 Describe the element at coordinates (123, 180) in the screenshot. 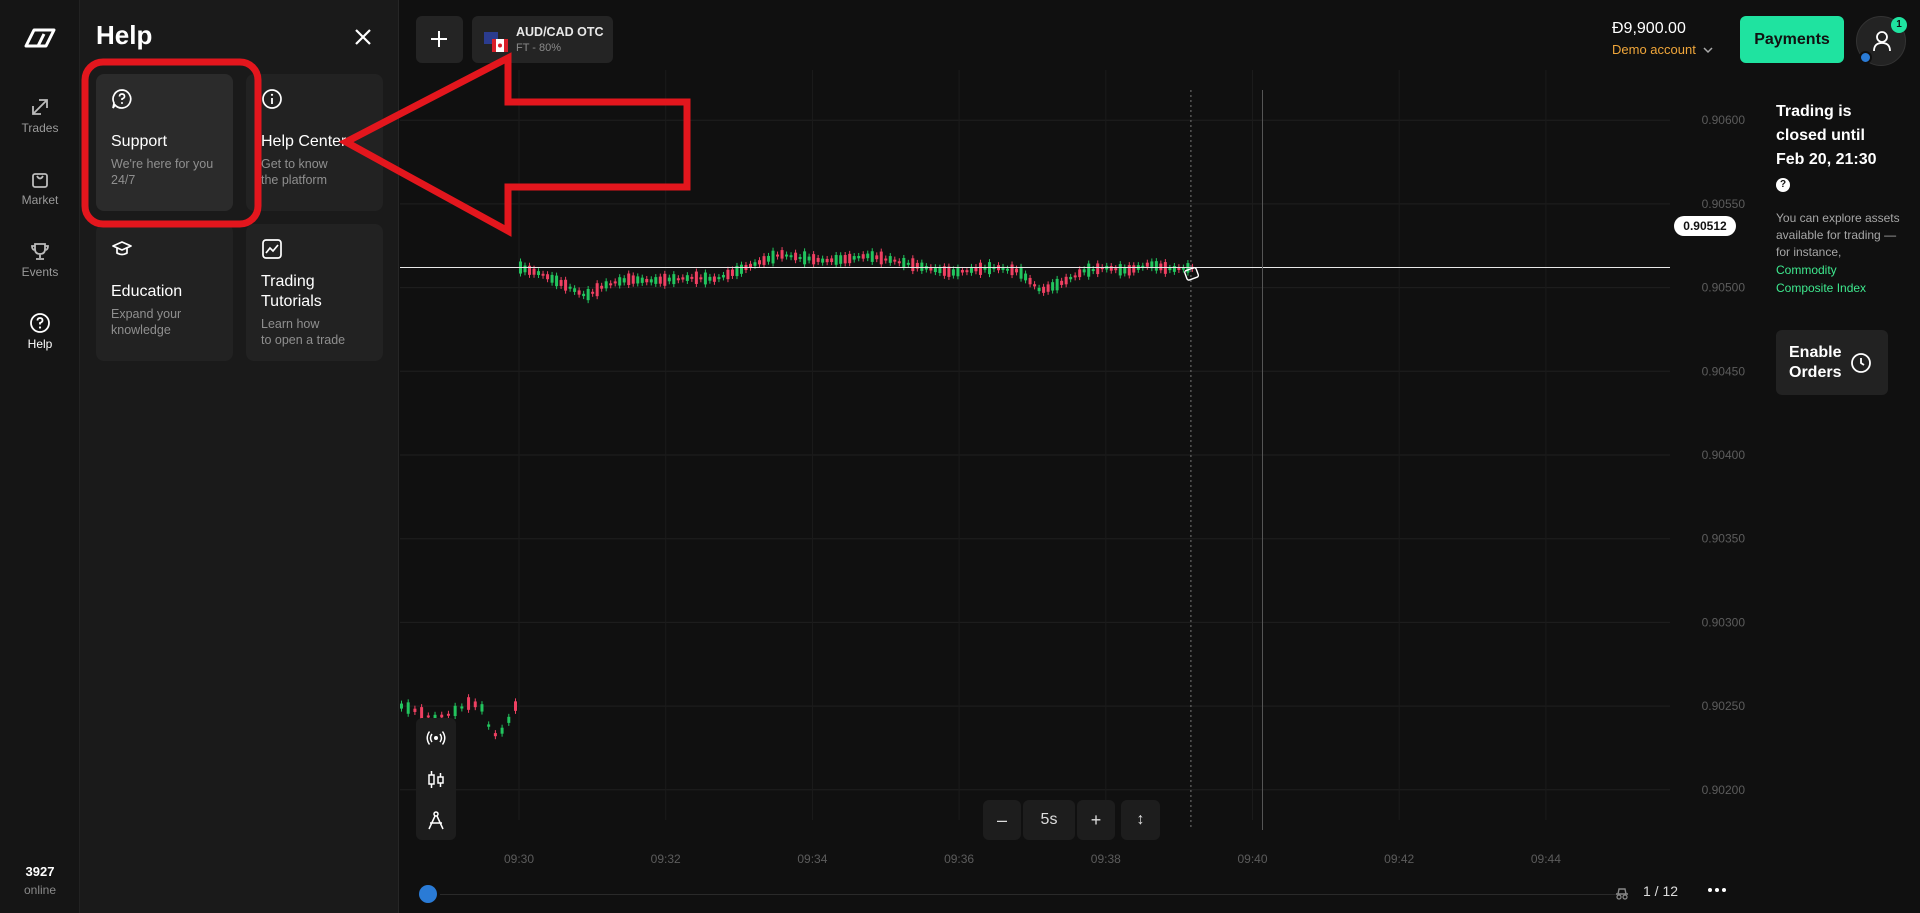

I see `card-desc: 24/7` at that location.